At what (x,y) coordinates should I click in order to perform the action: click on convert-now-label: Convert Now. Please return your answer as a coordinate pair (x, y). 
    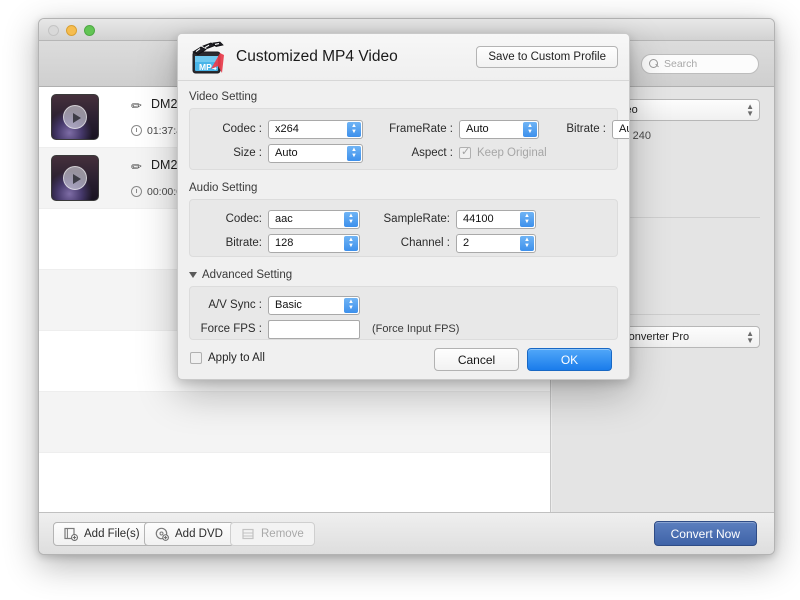
    Looking at the image, I should click on (705, 533).